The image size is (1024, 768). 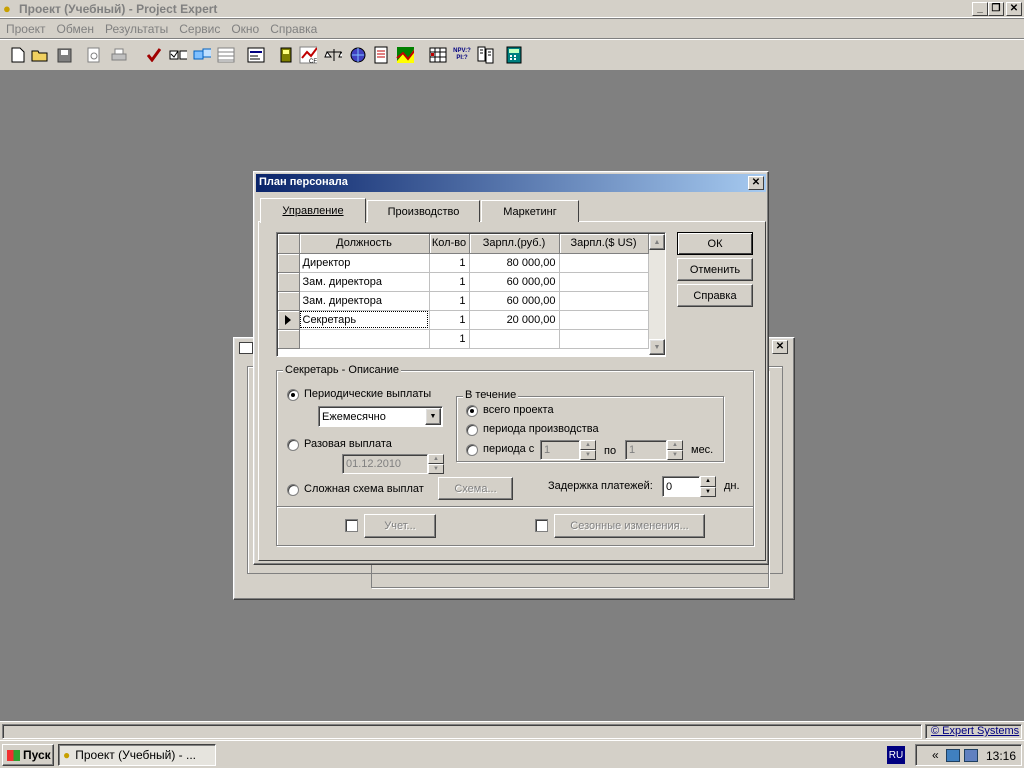 I want to click on tab-marketing: Маркетинг, so click(x=530, y=211).